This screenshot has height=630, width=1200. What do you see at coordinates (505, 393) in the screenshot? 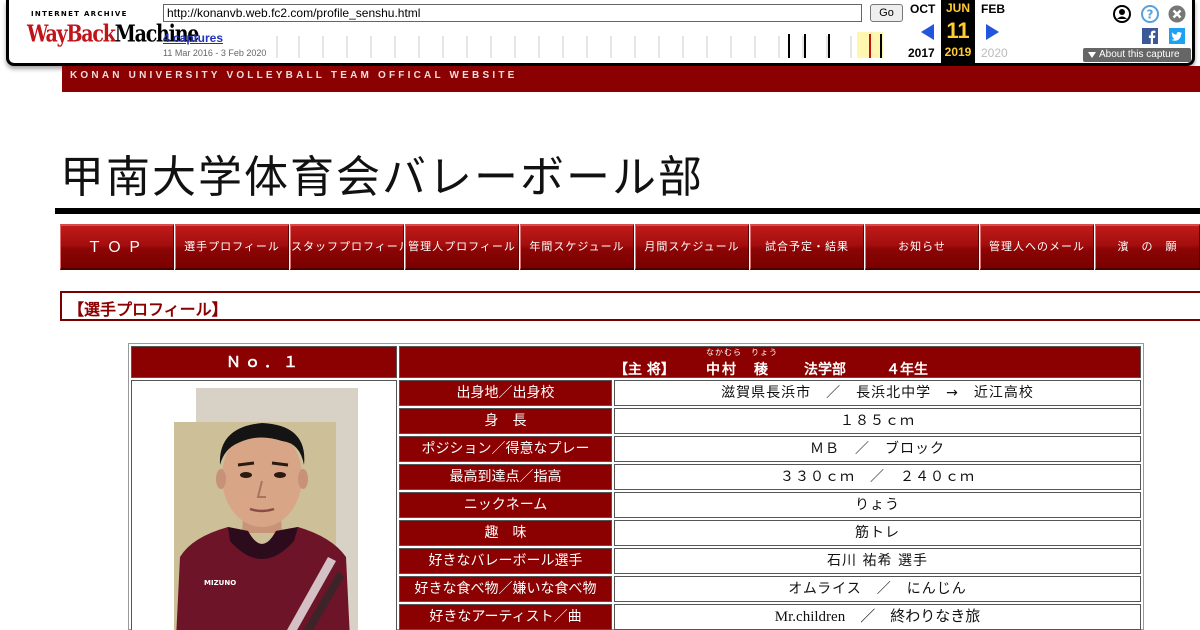
I see `label-hometown-school: 出身地／出身校` at bounding box center [505, 393].